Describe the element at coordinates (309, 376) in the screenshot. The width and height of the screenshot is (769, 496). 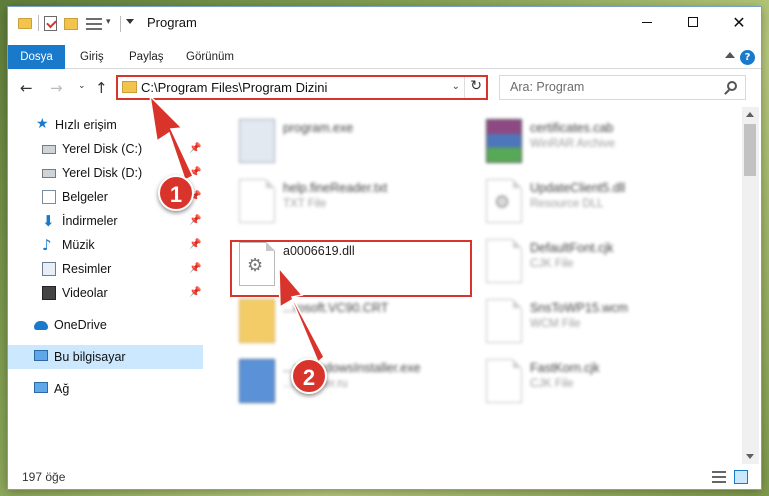
I see `step-2-badge: 2` at that location.